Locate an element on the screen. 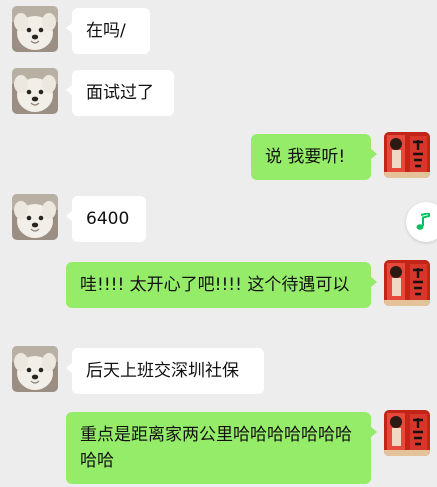 The image size is (437, 487). message-bubble: 后天上班交深圳社保 is located at coordinates (165, 371).